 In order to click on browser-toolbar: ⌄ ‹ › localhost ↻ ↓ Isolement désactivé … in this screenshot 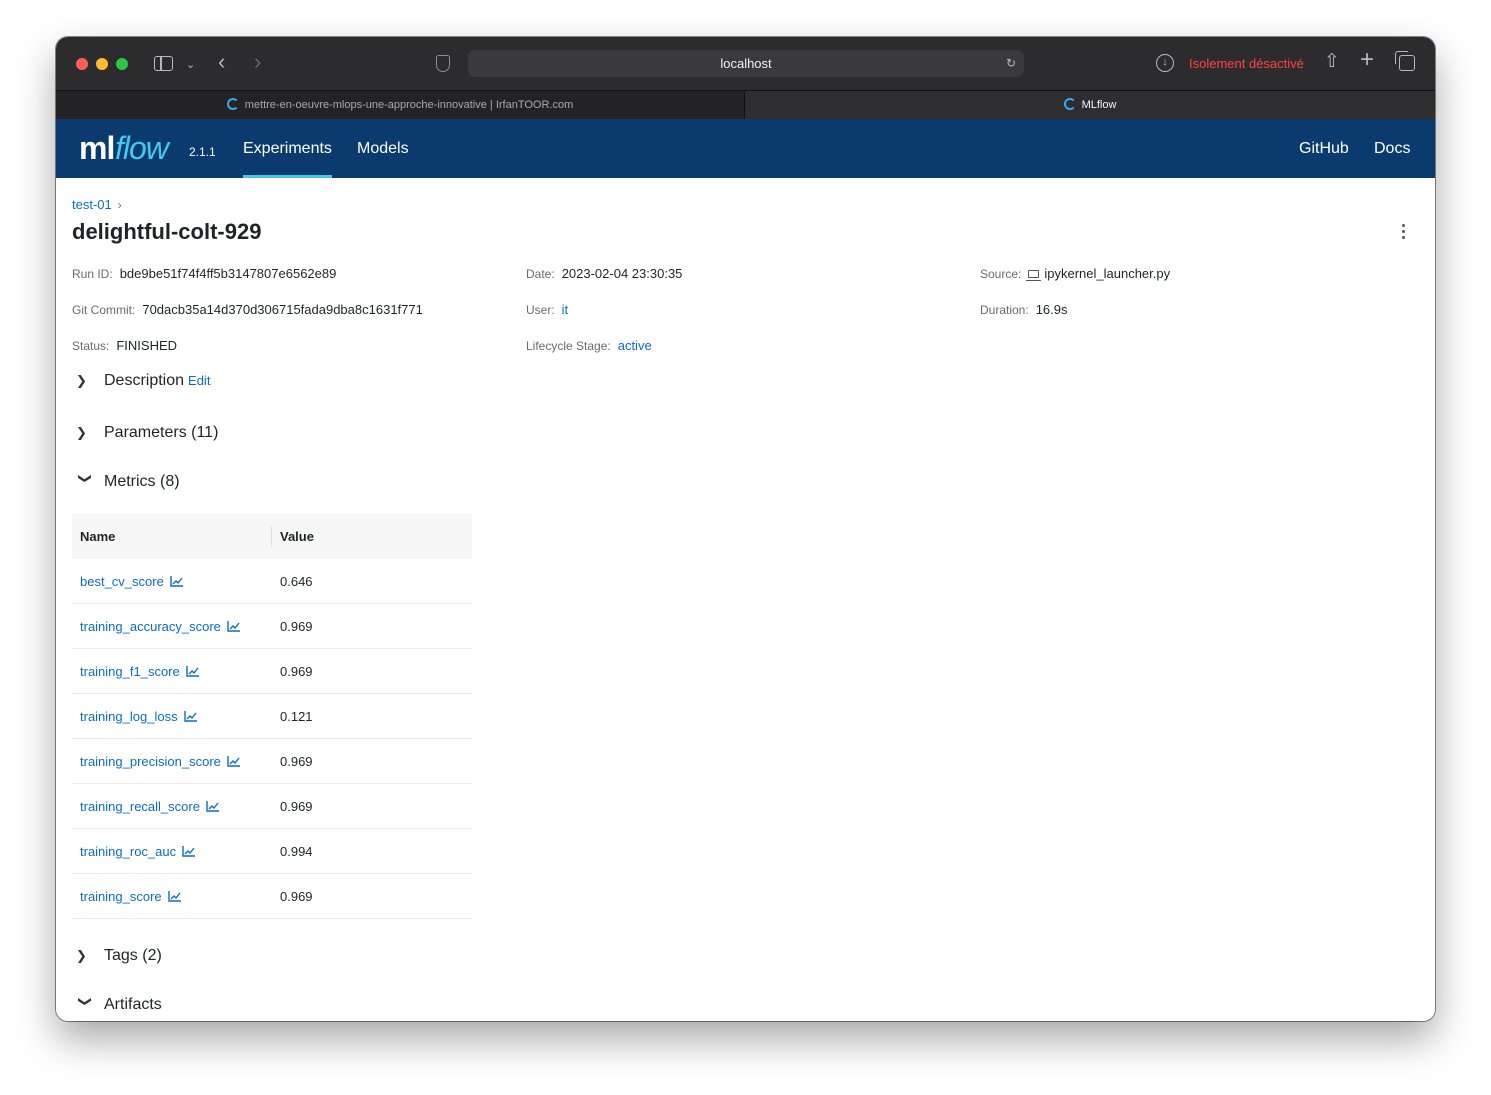, I will do `click(745, 63)`.